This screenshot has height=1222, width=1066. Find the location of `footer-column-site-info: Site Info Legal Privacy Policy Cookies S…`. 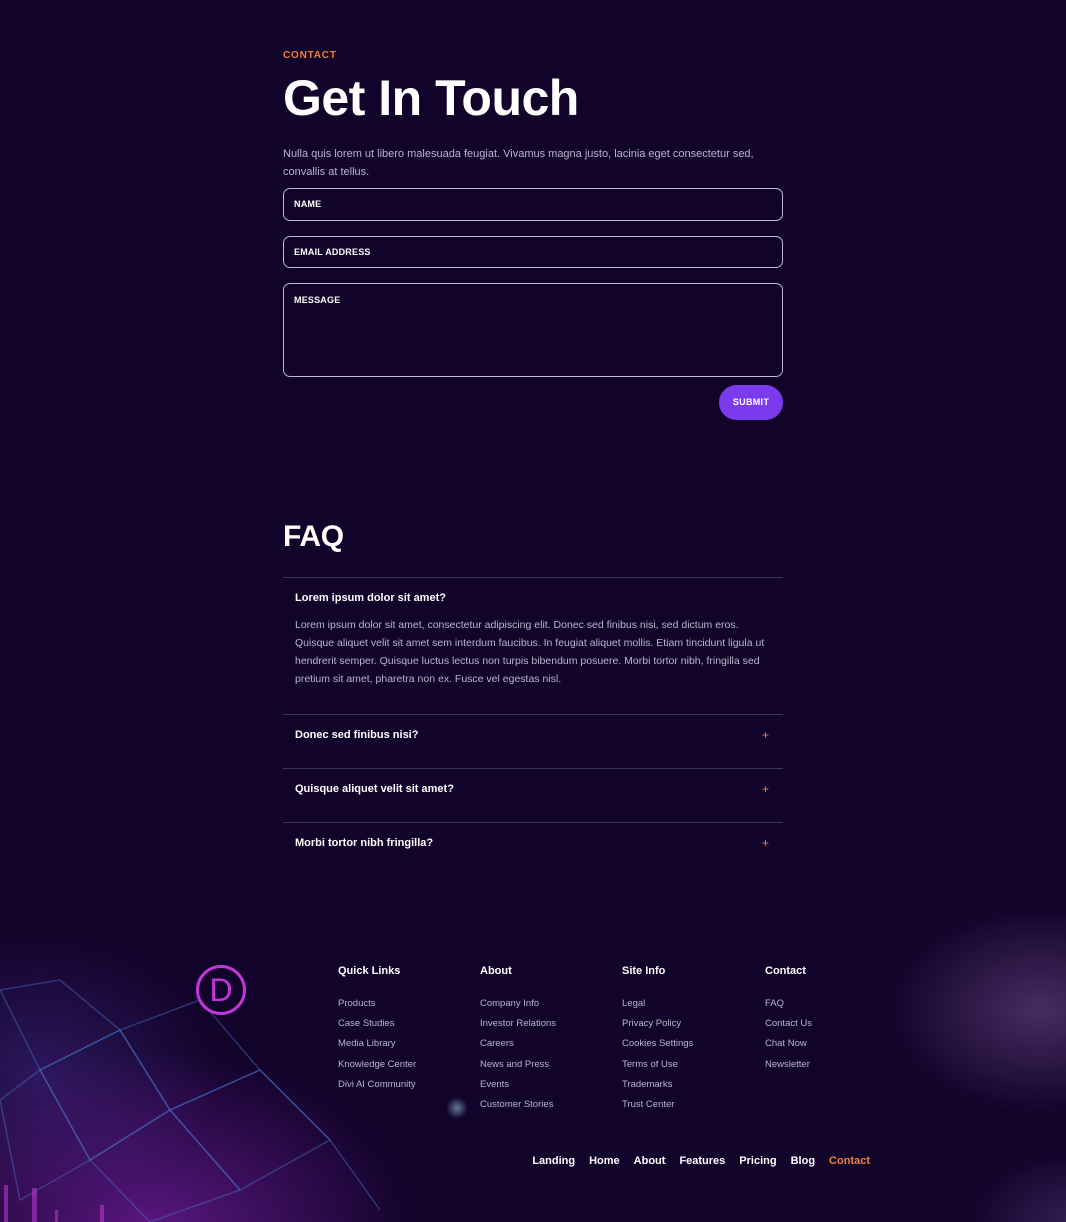

footer-column-site-info: Site Info Legal Privacy Policy Cookies S… is located at coordinates (657, 1040).